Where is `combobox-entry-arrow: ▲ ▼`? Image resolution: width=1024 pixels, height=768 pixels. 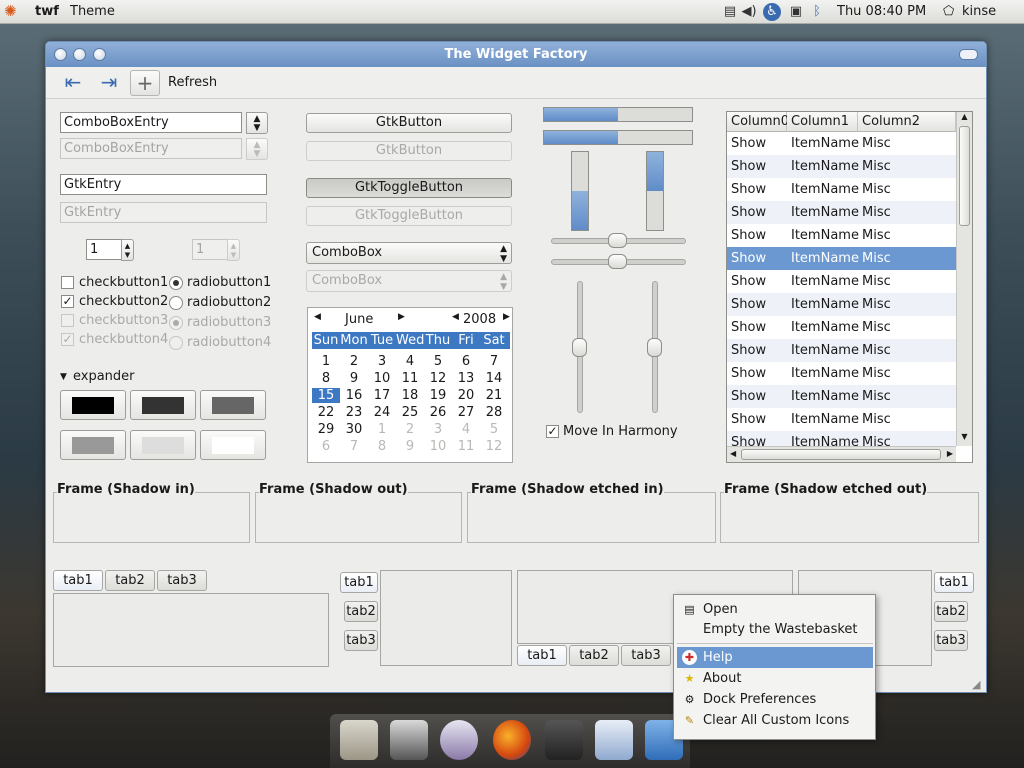 combobox-entry-arrow: ▲ ▼ is located at coordinates (257, 123).